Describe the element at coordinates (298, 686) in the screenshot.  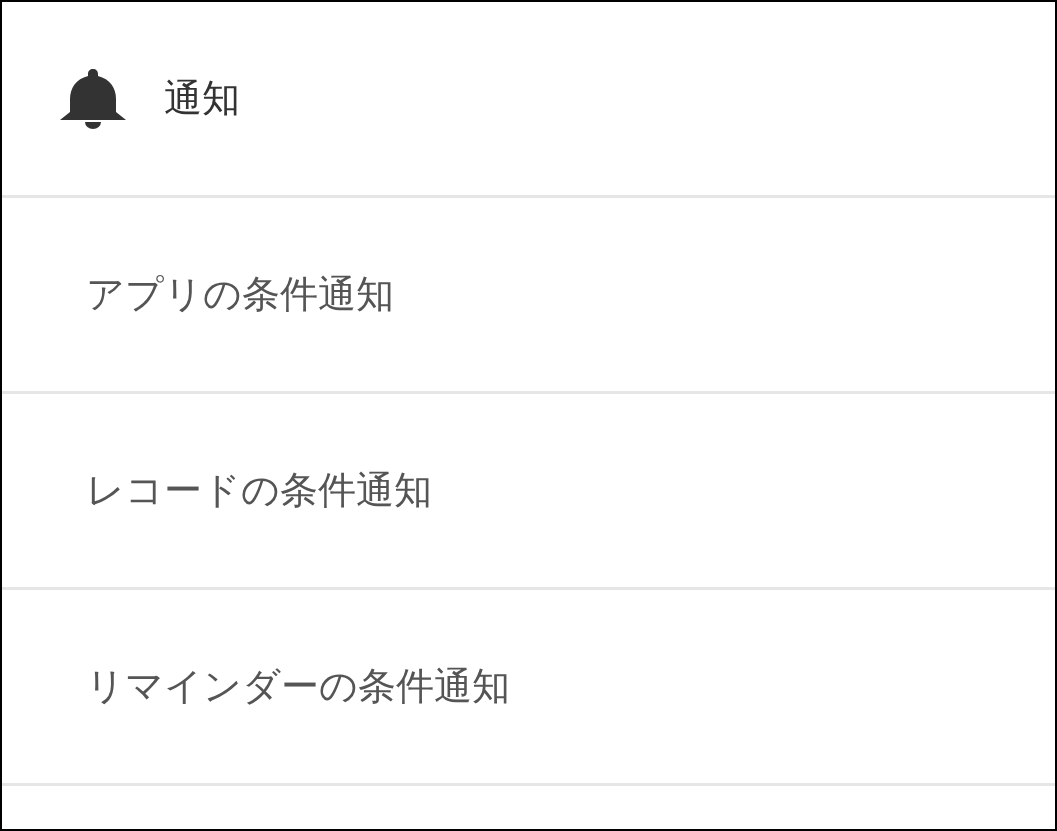
I see `menu-item: リマインダーの条件通知` at that location.